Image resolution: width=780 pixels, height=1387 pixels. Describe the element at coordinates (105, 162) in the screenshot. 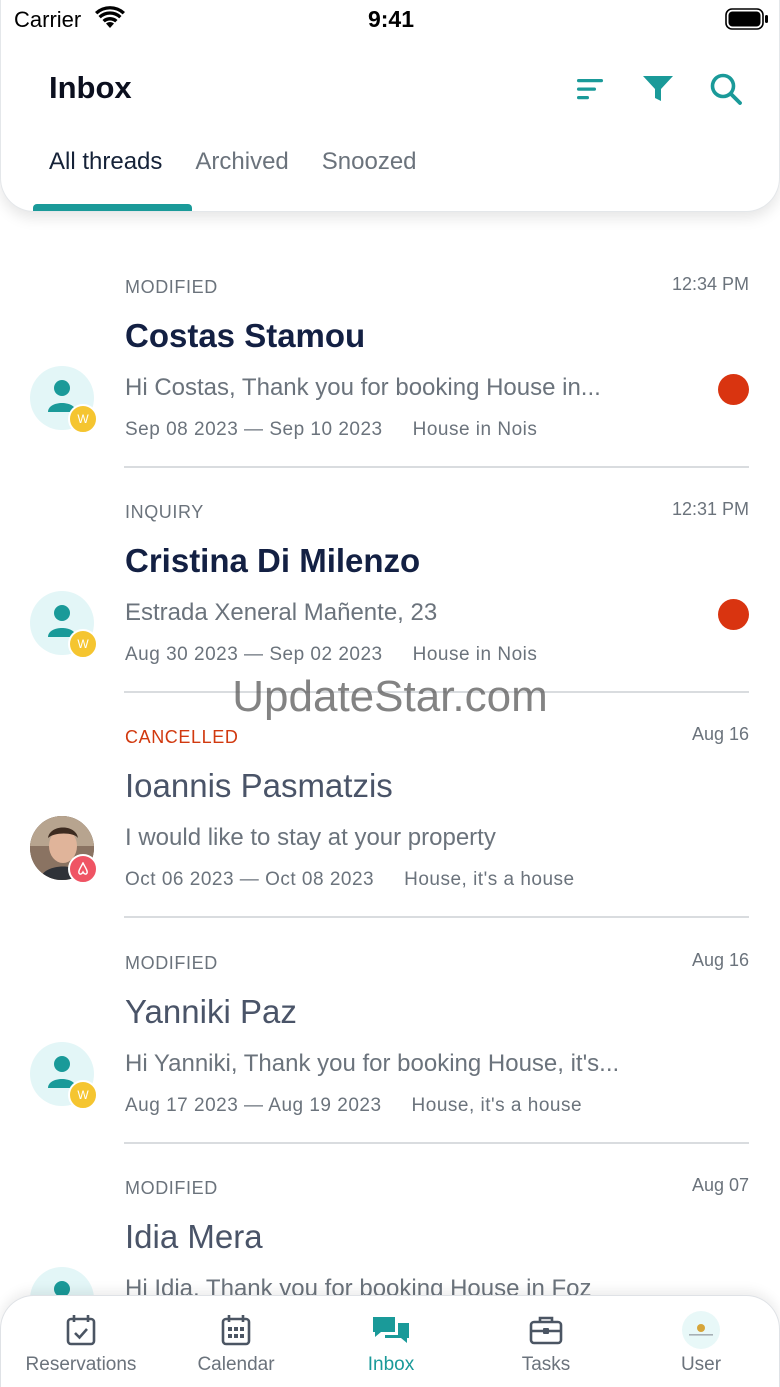

I see `tab-all-threads: All threads` at that location.